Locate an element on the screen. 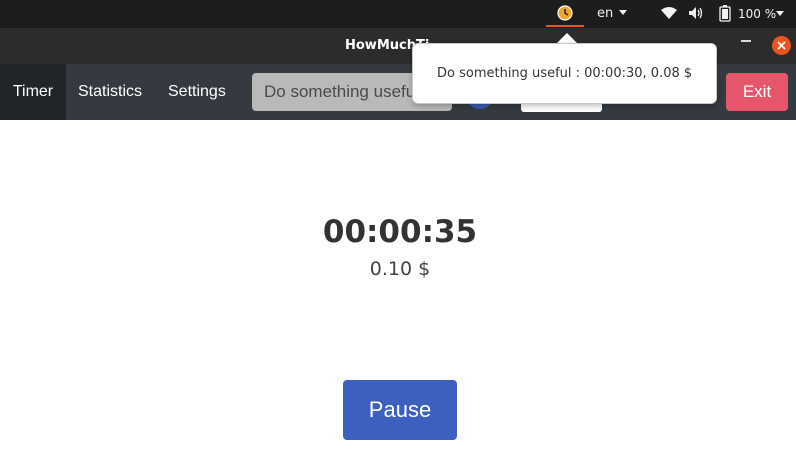 The image size is (796, 463). close-button is located at coordinates (781, 45).